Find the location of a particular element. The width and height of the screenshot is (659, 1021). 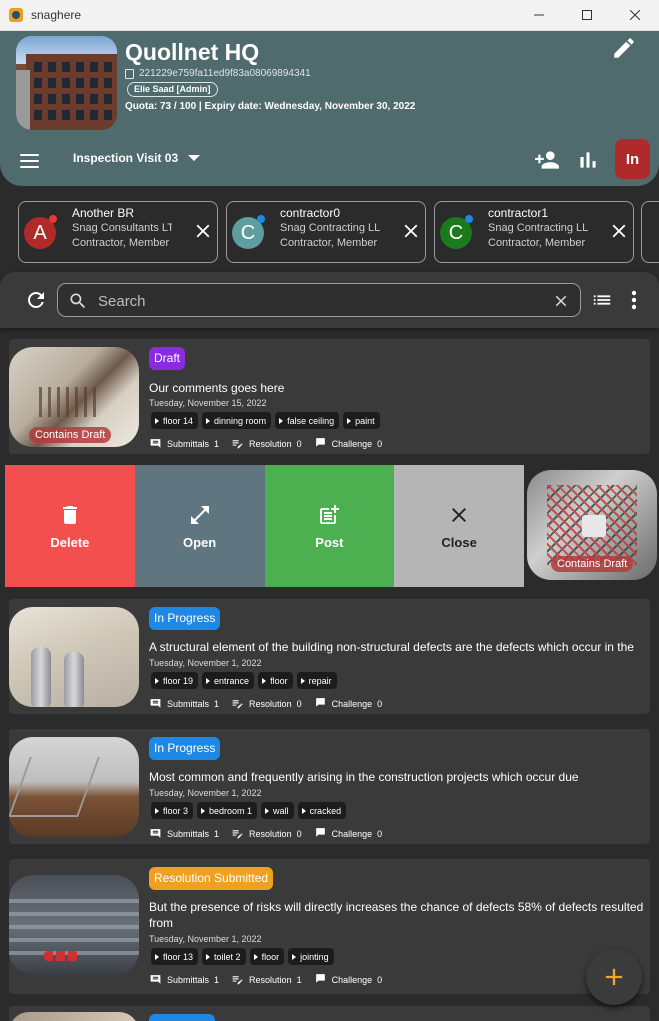

tag: entrance is located at coordinates (228, 680).